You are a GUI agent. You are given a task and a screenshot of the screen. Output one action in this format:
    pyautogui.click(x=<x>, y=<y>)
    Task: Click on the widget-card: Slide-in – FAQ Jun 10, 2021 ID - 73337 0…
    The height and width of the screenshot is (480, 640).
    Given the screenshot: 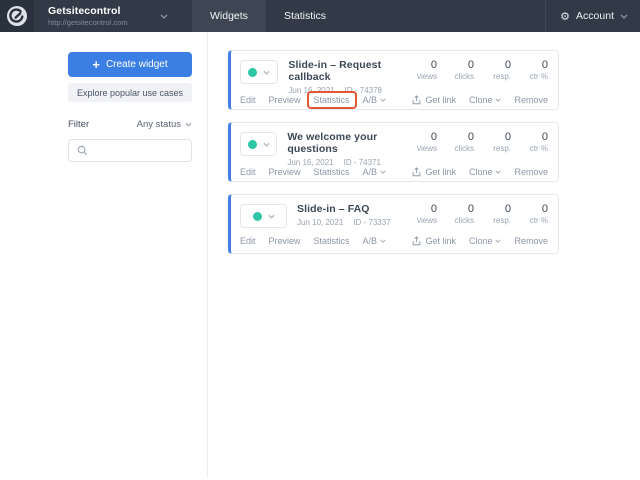 What is the action you would take?
    pyautogui.click(x=393, y=224)
    